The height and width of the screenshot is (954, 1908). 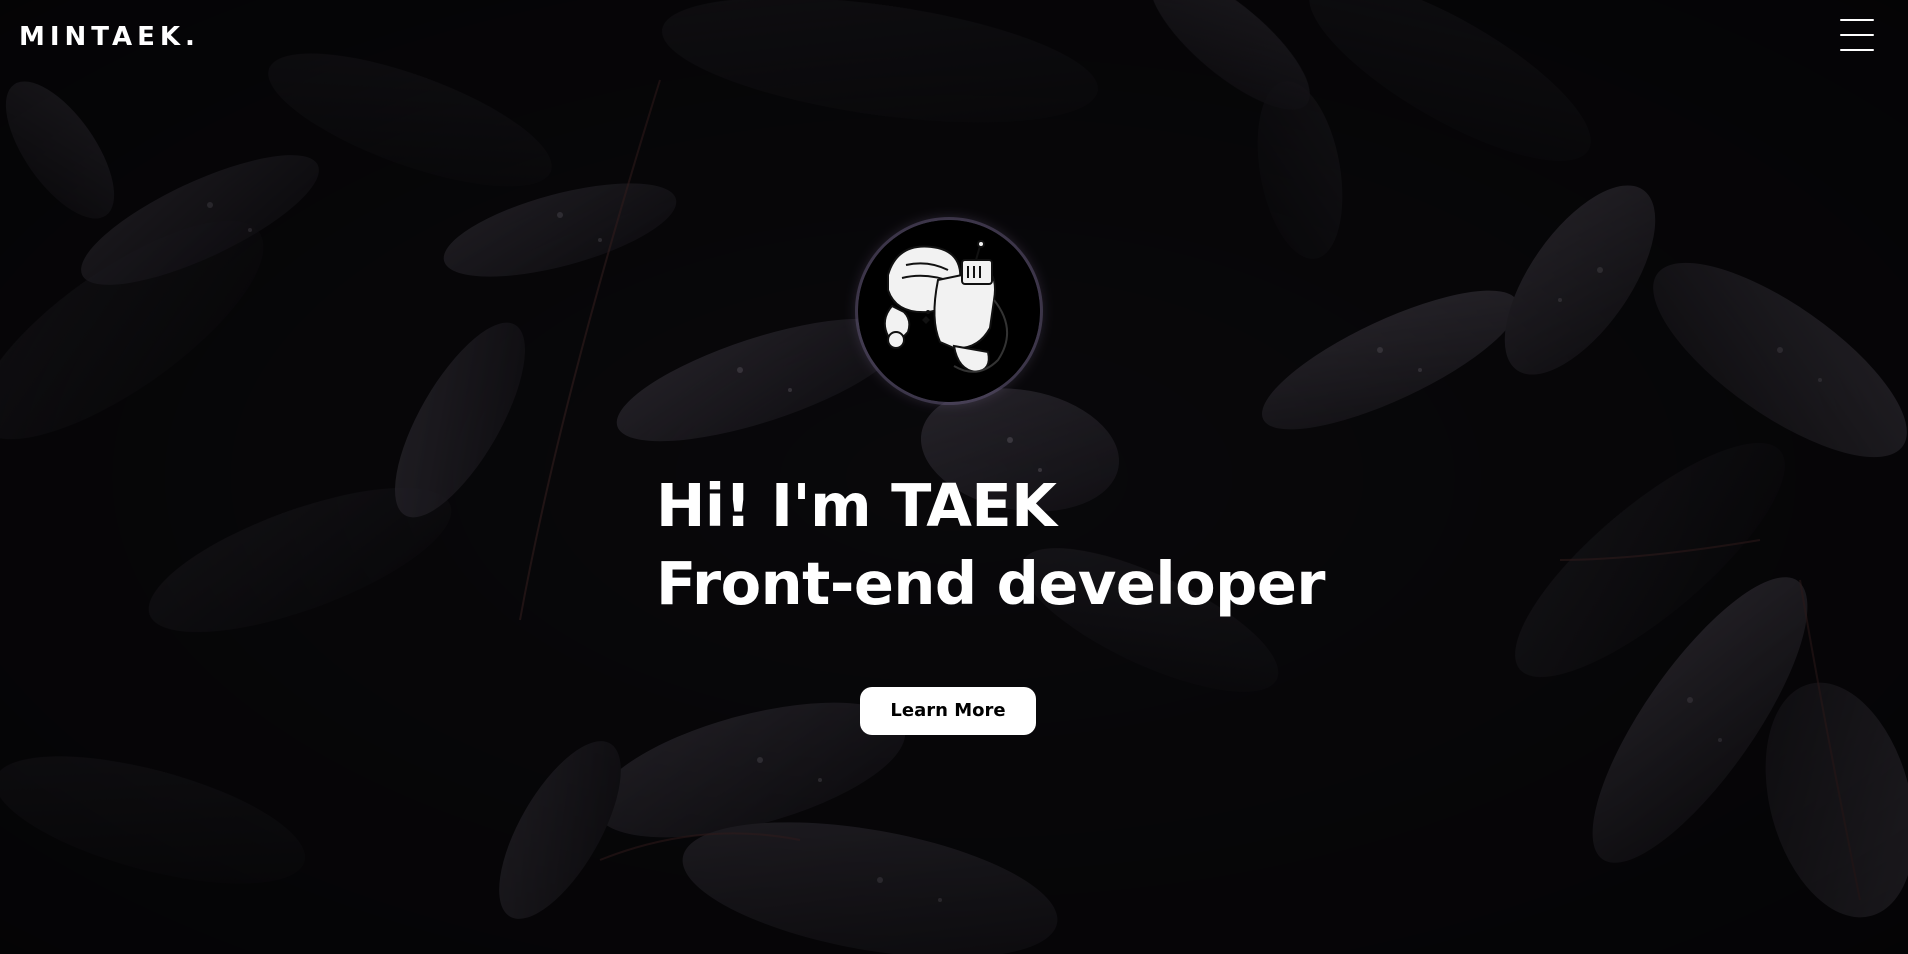 What do you see at coordinates (109, 37) in the screenshot?
I see `site-logo: MINTAEK.` at bounding box center [109, 37].